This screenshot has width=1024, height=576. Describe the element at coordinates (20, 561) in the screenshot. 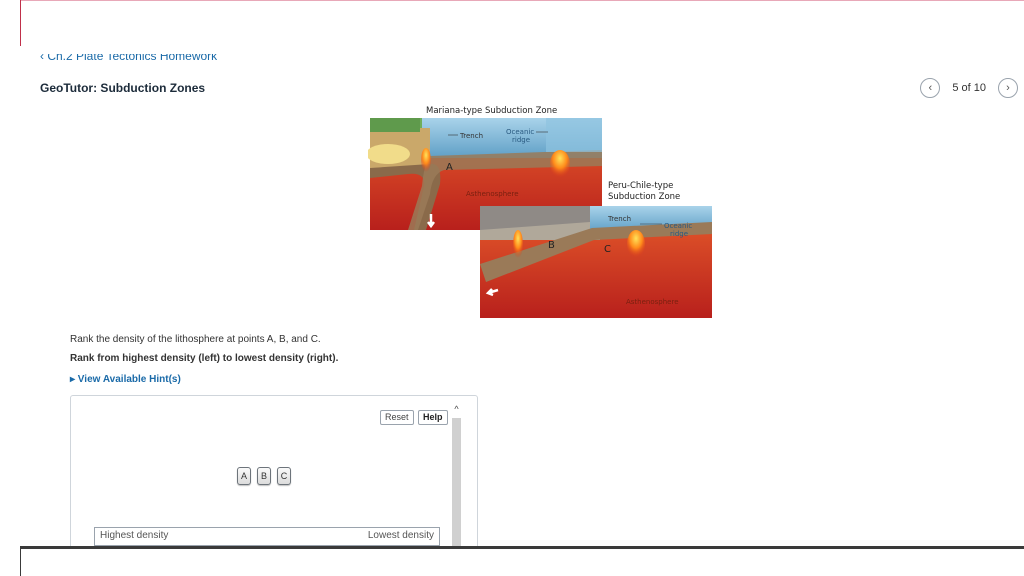

I see `bottom-left-edge` at that location.